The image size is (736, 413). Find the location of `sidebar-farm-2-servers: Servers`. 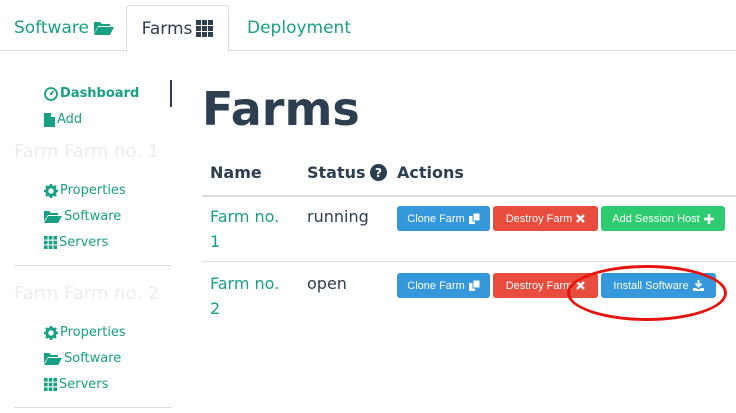

sidebar-farm-2-servers: Servers is located at coordinates (76, 384).